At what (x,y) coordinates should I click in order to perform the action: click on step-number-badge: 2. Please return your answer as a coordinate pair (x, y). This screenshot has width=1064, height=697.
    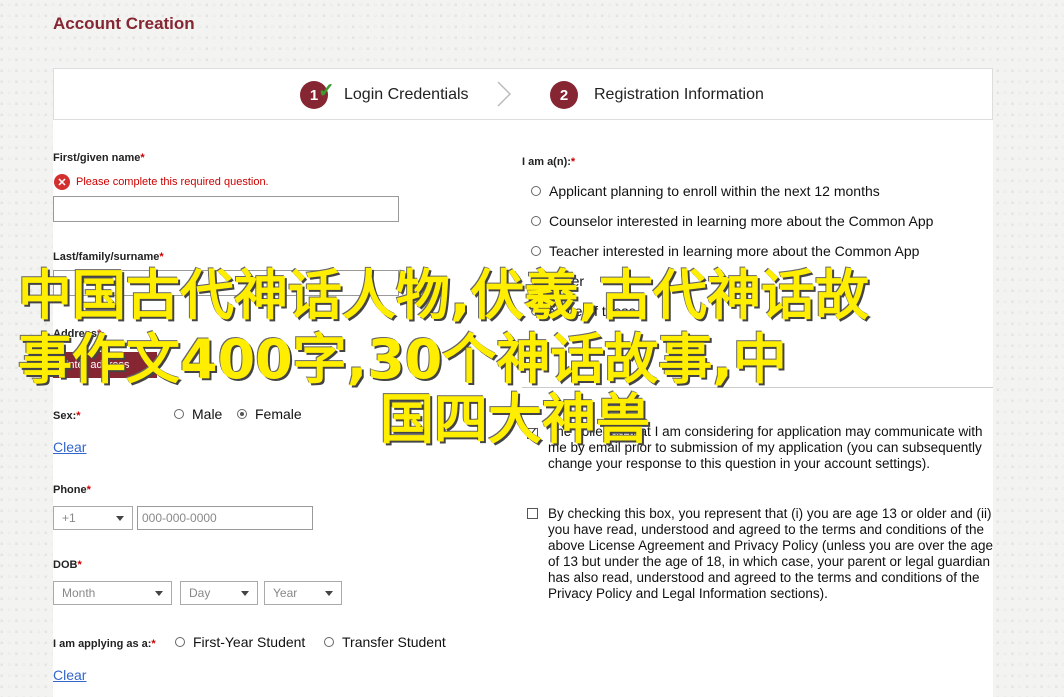
    Looking at the image, I should click on (564, 95).